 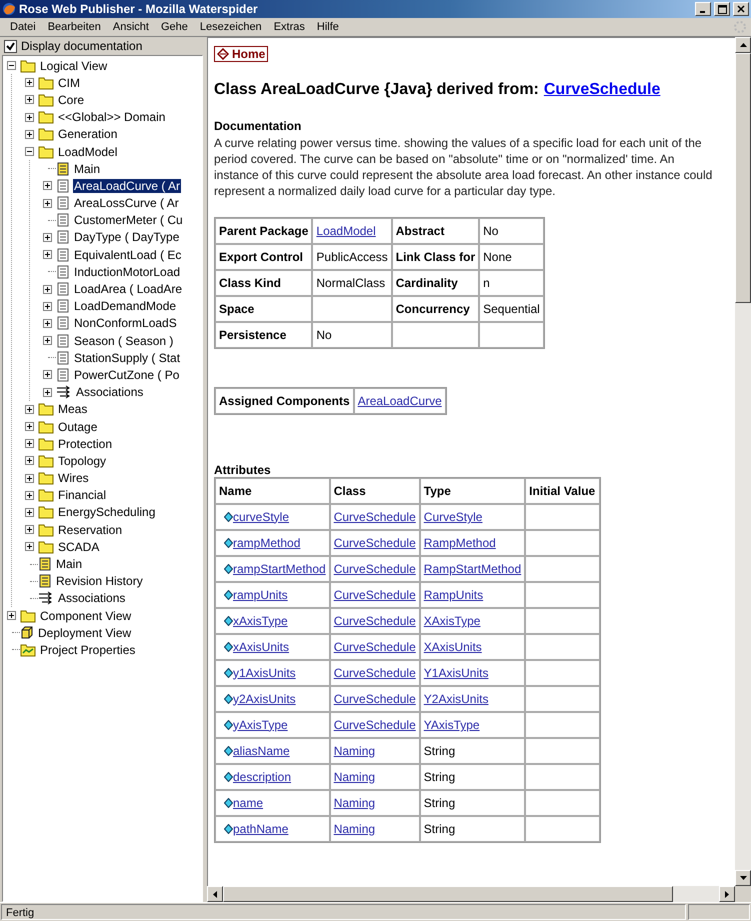 I want to click on tree-item: EnergyScheduling, so click(x=106, y=512).